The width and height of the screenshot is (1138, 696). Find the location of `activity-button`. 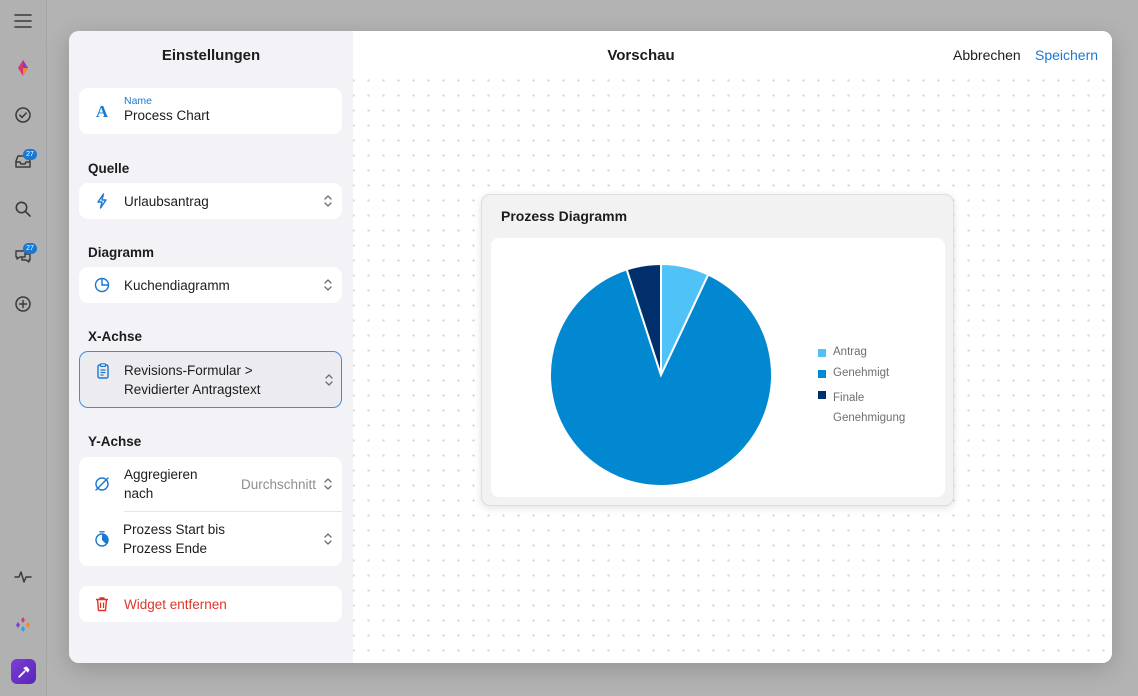

activity-button is located at coordinates (23, 577).